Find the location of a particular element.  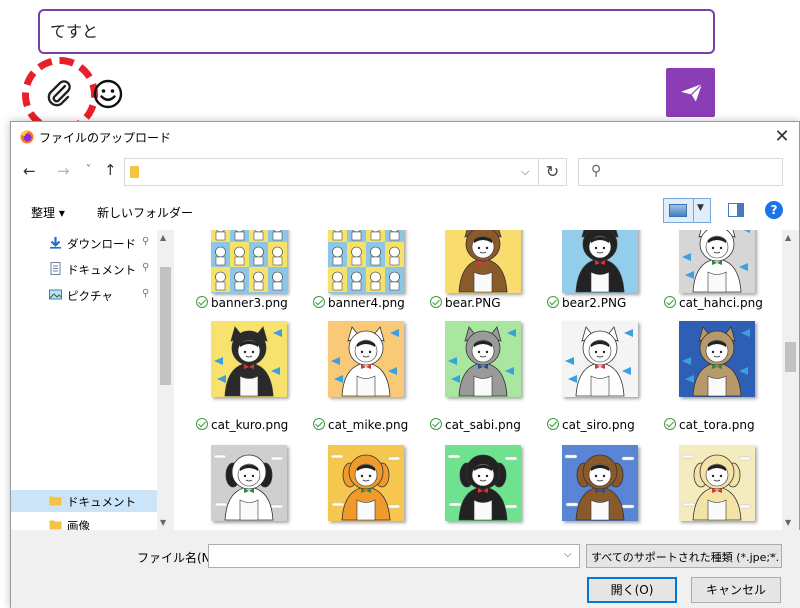

view-mode-button: ▼ is located at coordinates (687, 210).